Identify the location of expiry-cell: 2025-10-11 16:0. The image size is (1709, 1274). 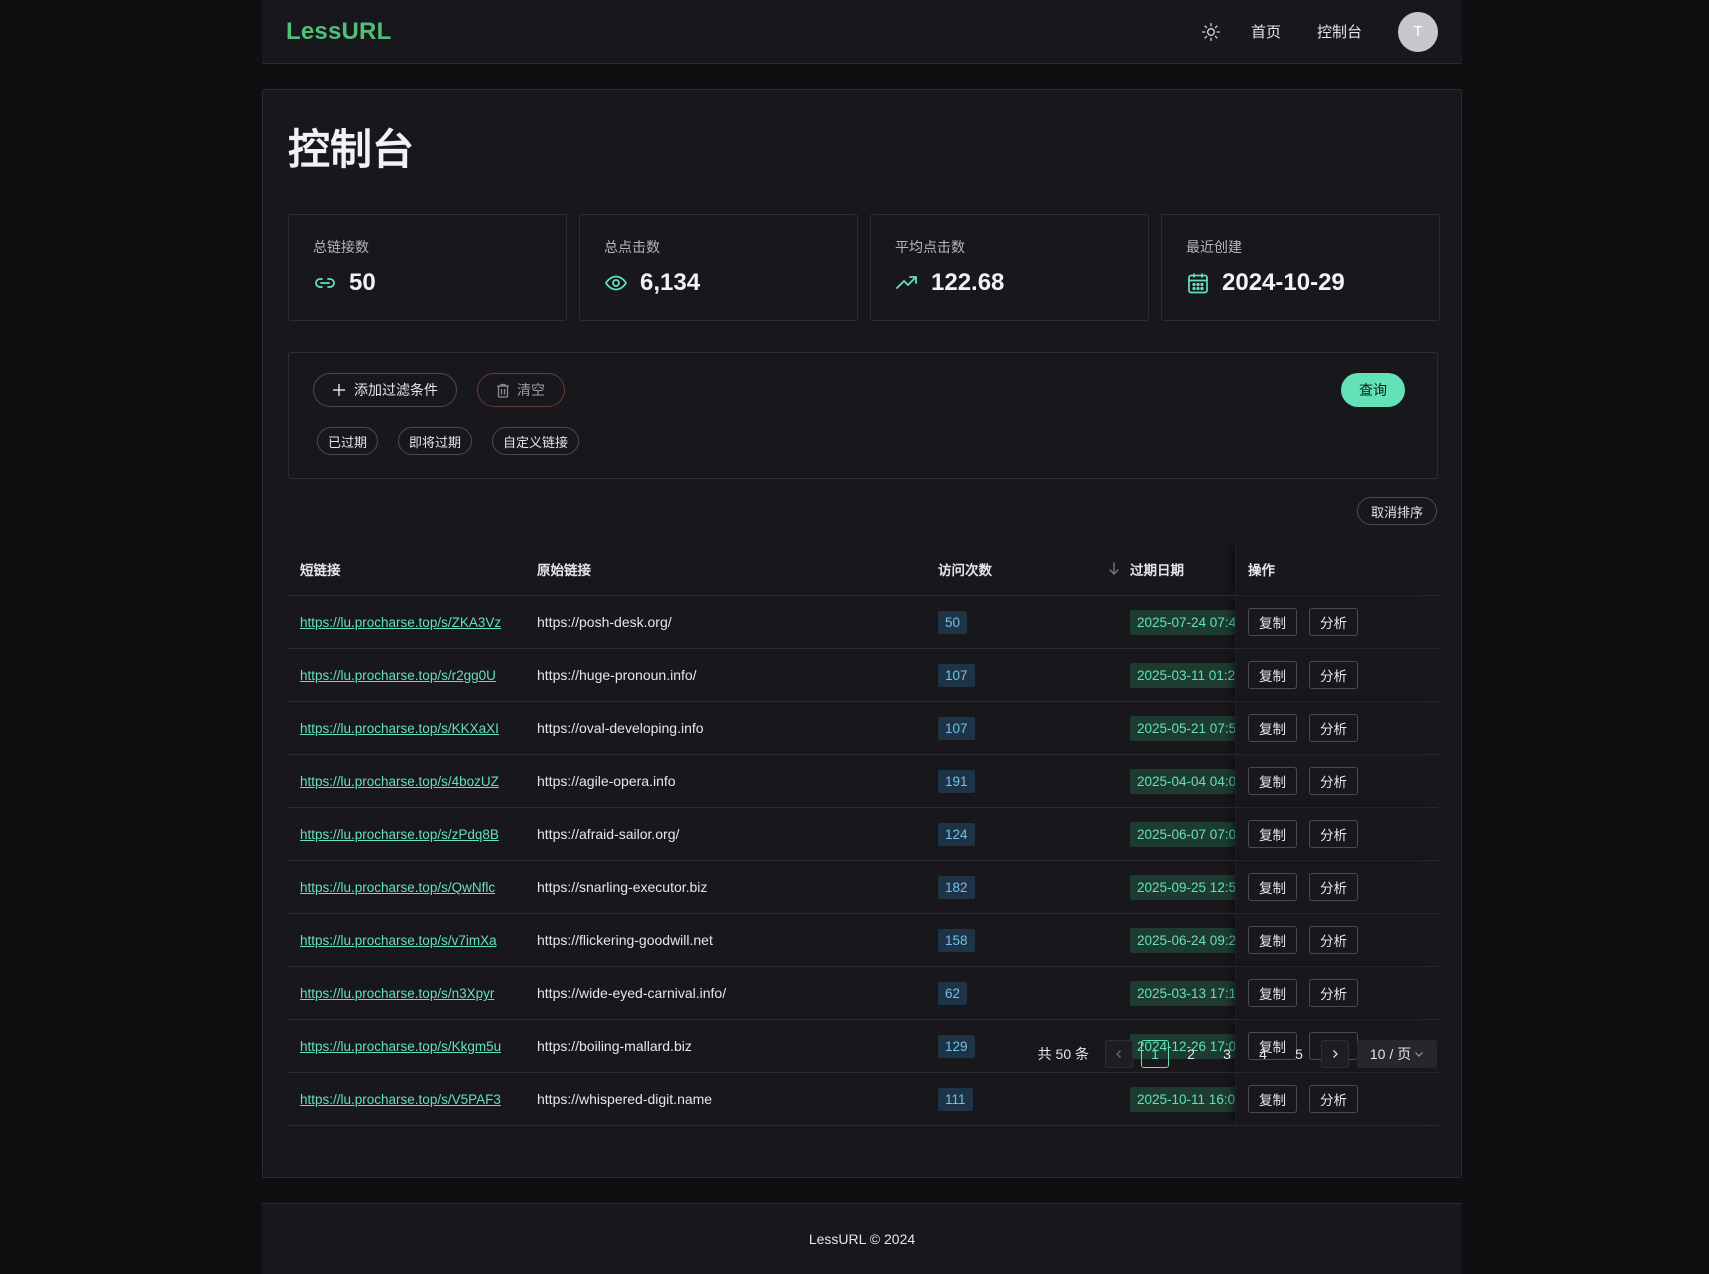
(1182, 1099).